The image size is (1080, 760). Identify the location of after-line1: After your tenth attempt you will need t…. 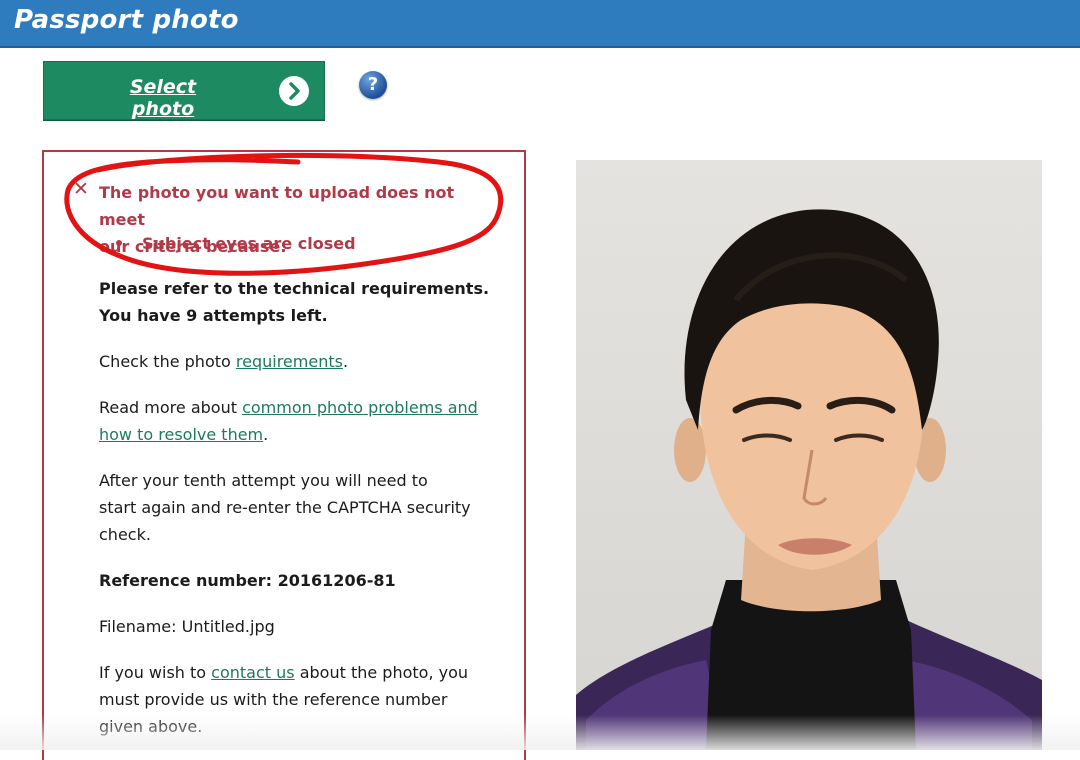
(263, 480).